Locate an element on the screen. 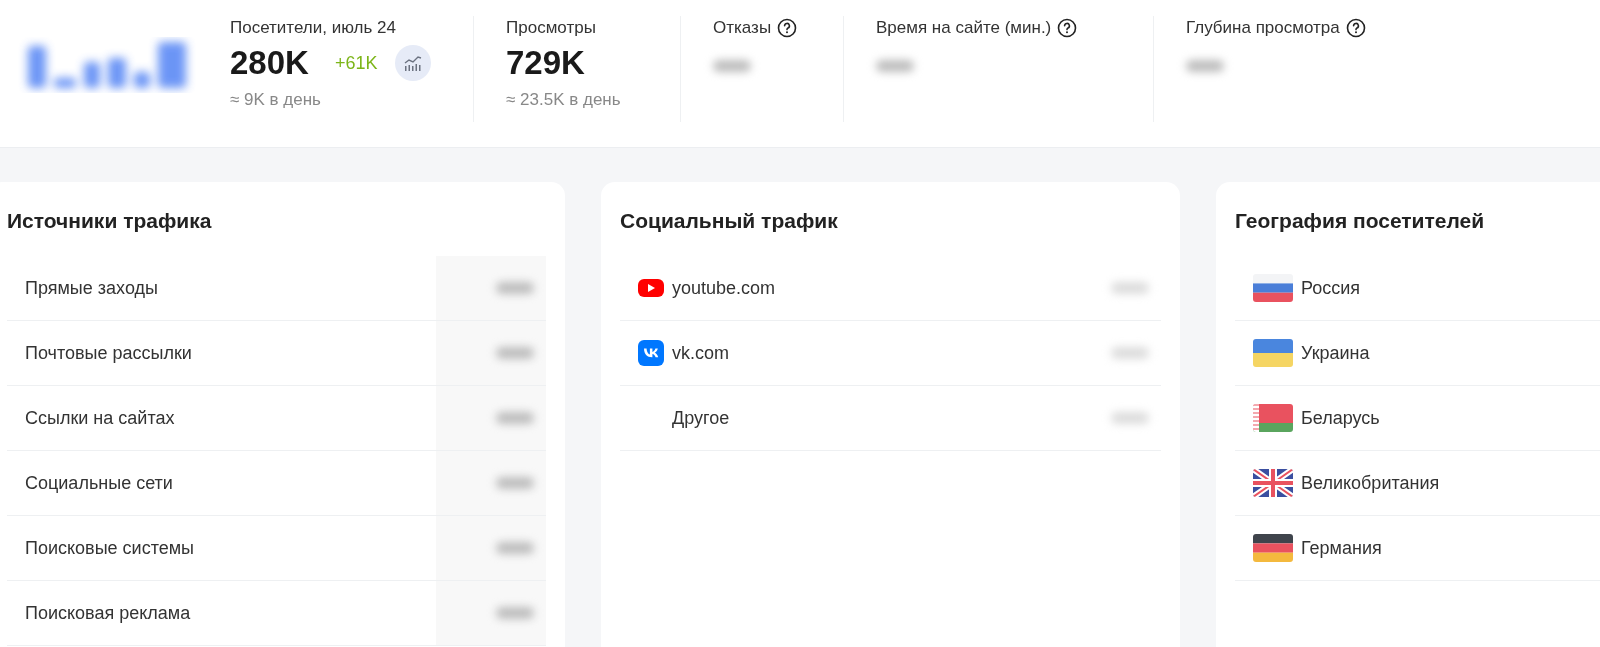  vk-logo-icon is located at coordinates (651, 353).